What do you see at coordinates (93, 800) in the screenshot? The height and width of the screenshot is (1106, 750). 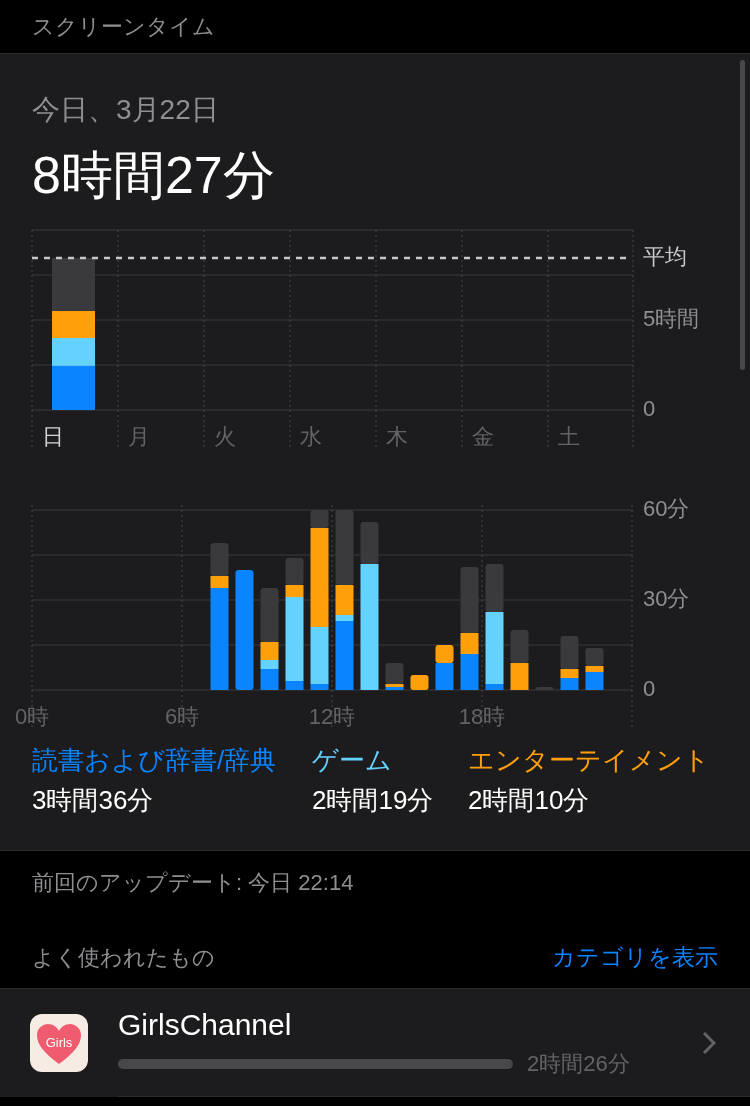 I see `category-time: 3時間36分` at bounding box center [93, 800].